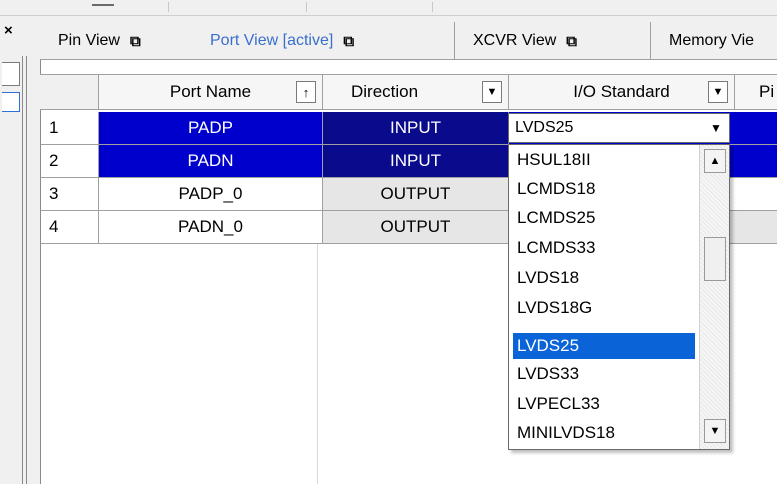  I want to click on io-standard-combobox: LVDS25 ▼, so click(619, 128).